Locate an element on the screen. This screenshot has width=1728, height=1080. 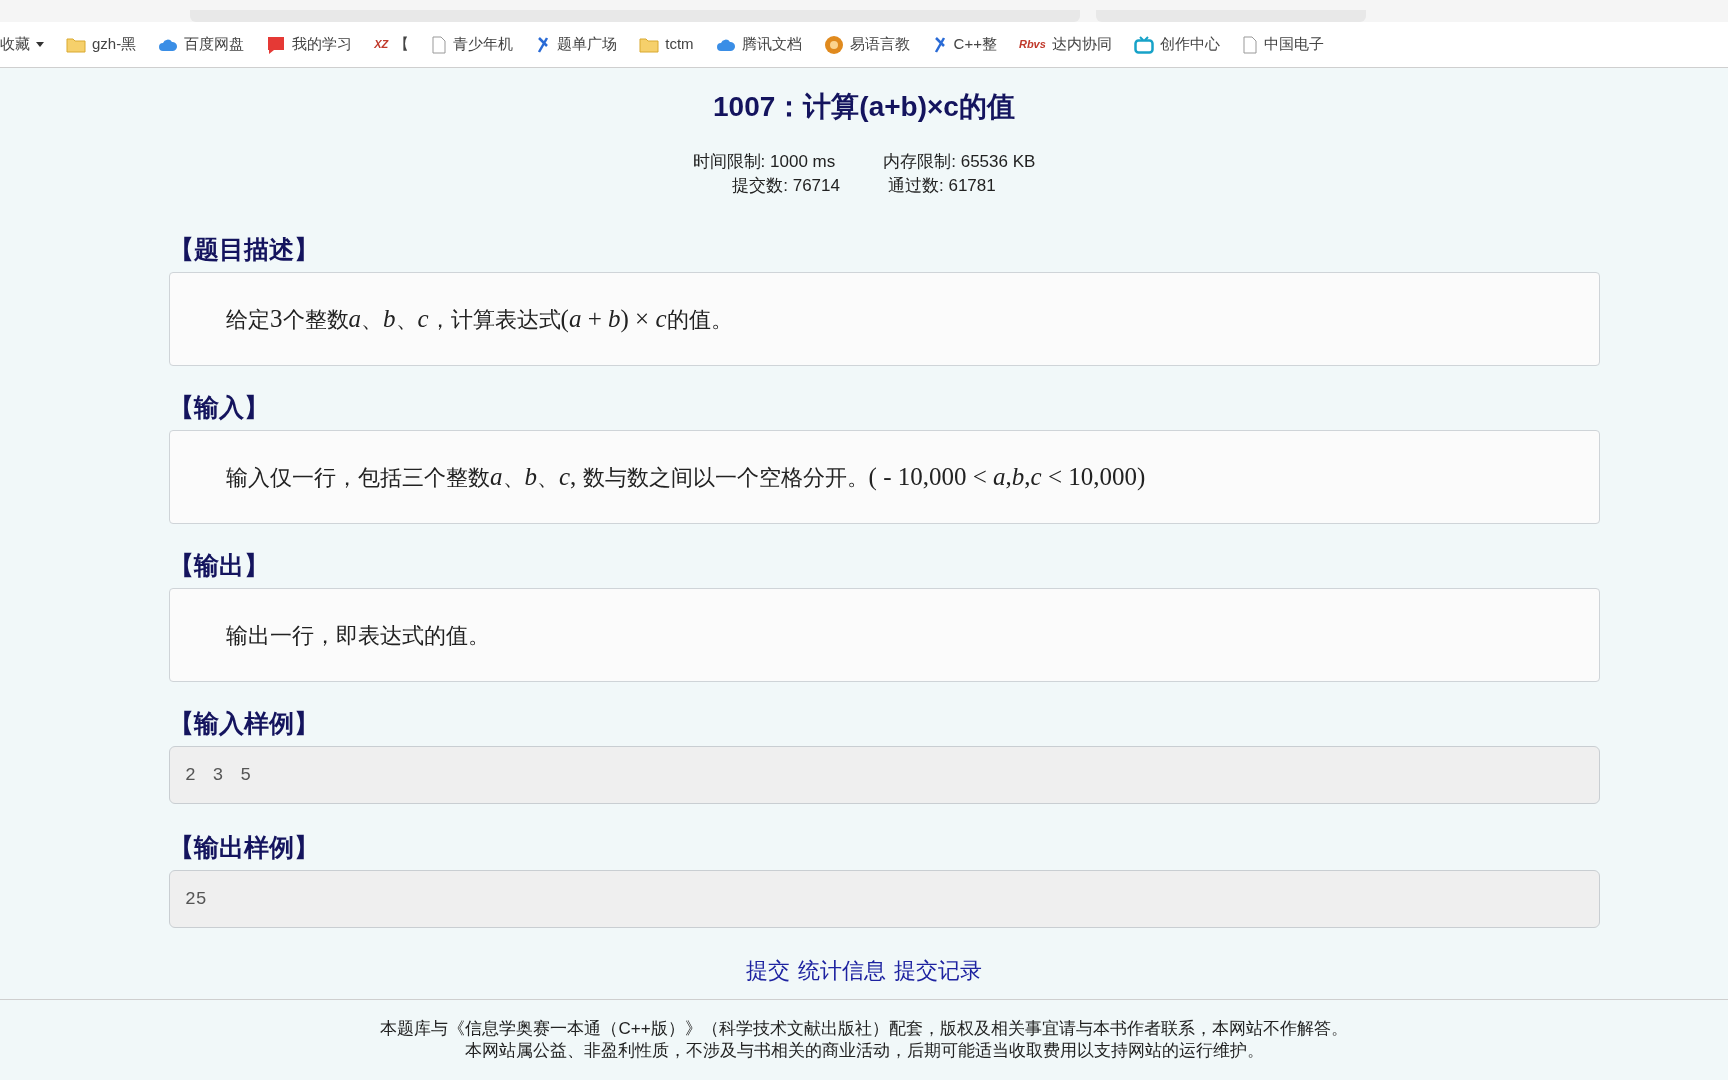
problem-stat: 内存限制: 65536 KB is located at coordinates (959, 162).